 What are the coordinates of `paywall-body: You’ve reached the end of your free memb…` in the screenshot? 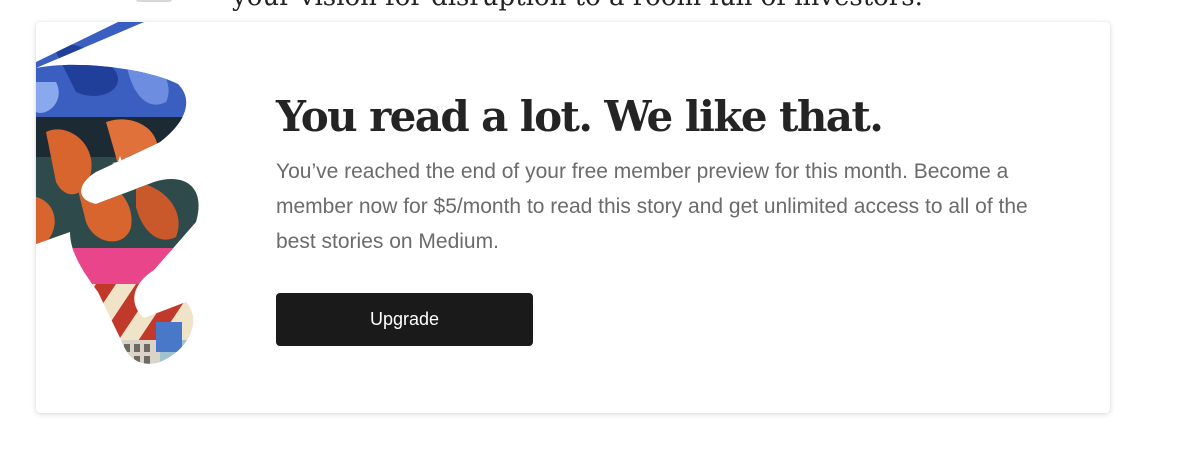 It's located at (652, 206).